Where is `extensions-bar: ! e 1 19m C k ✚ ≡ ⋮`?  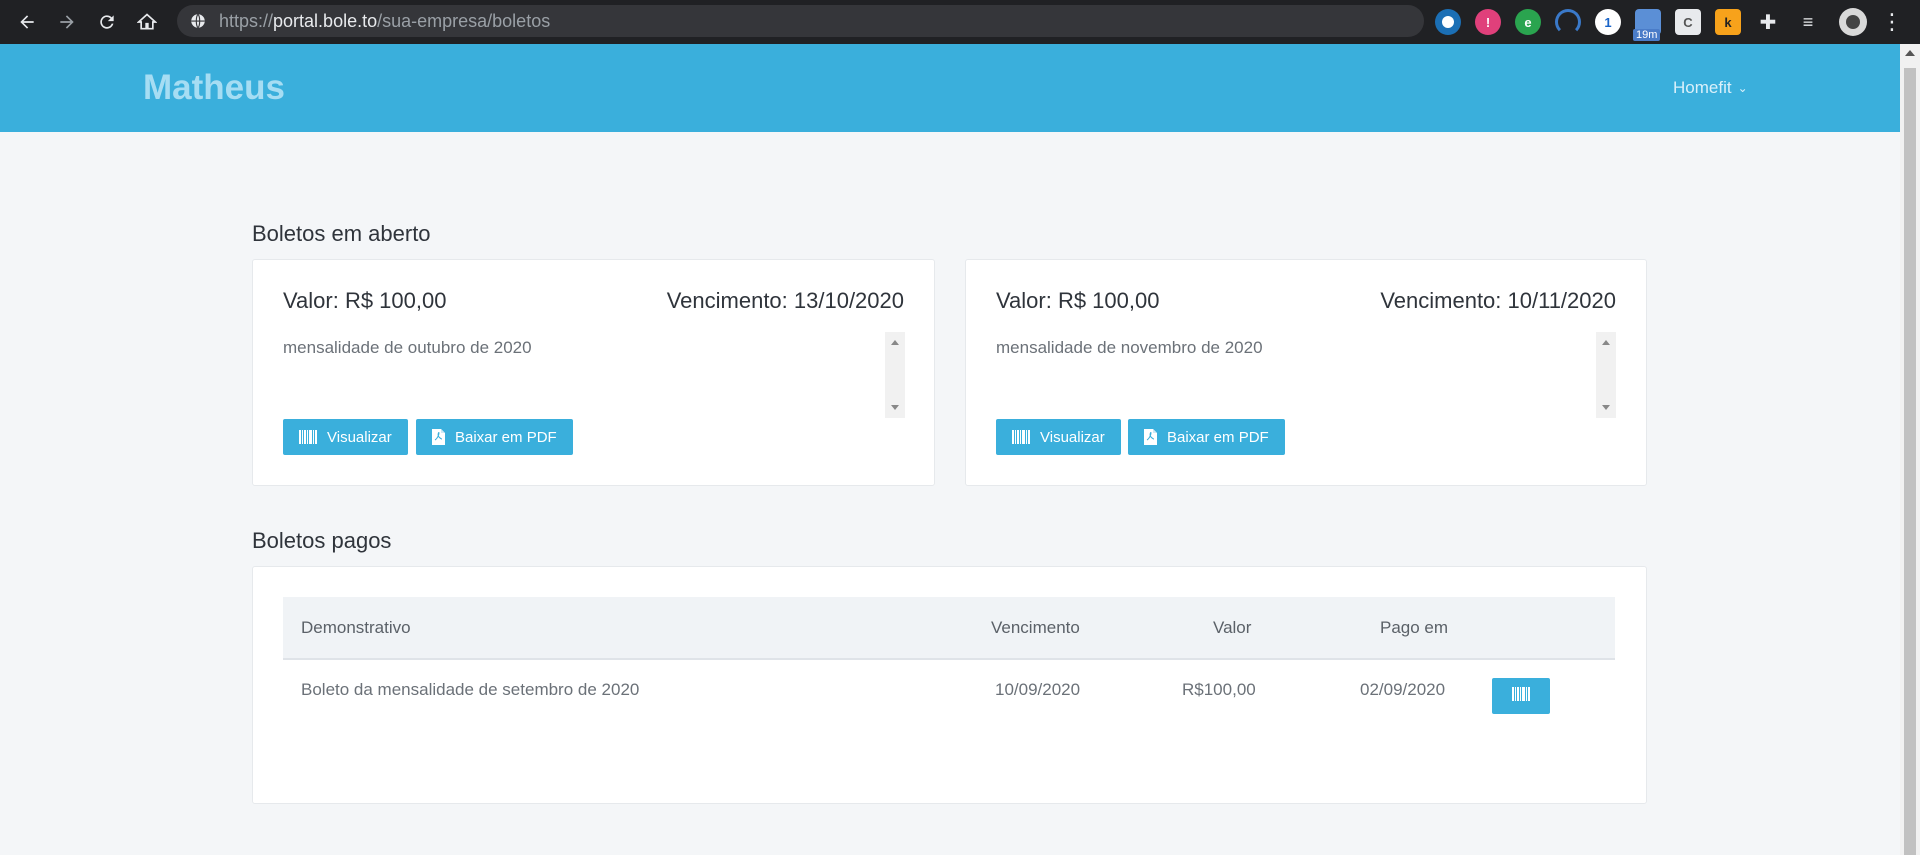 extensions-bar: ! e 1 19m C k ✚ ≡ ⋮ is located at coordinates (1669, 23).